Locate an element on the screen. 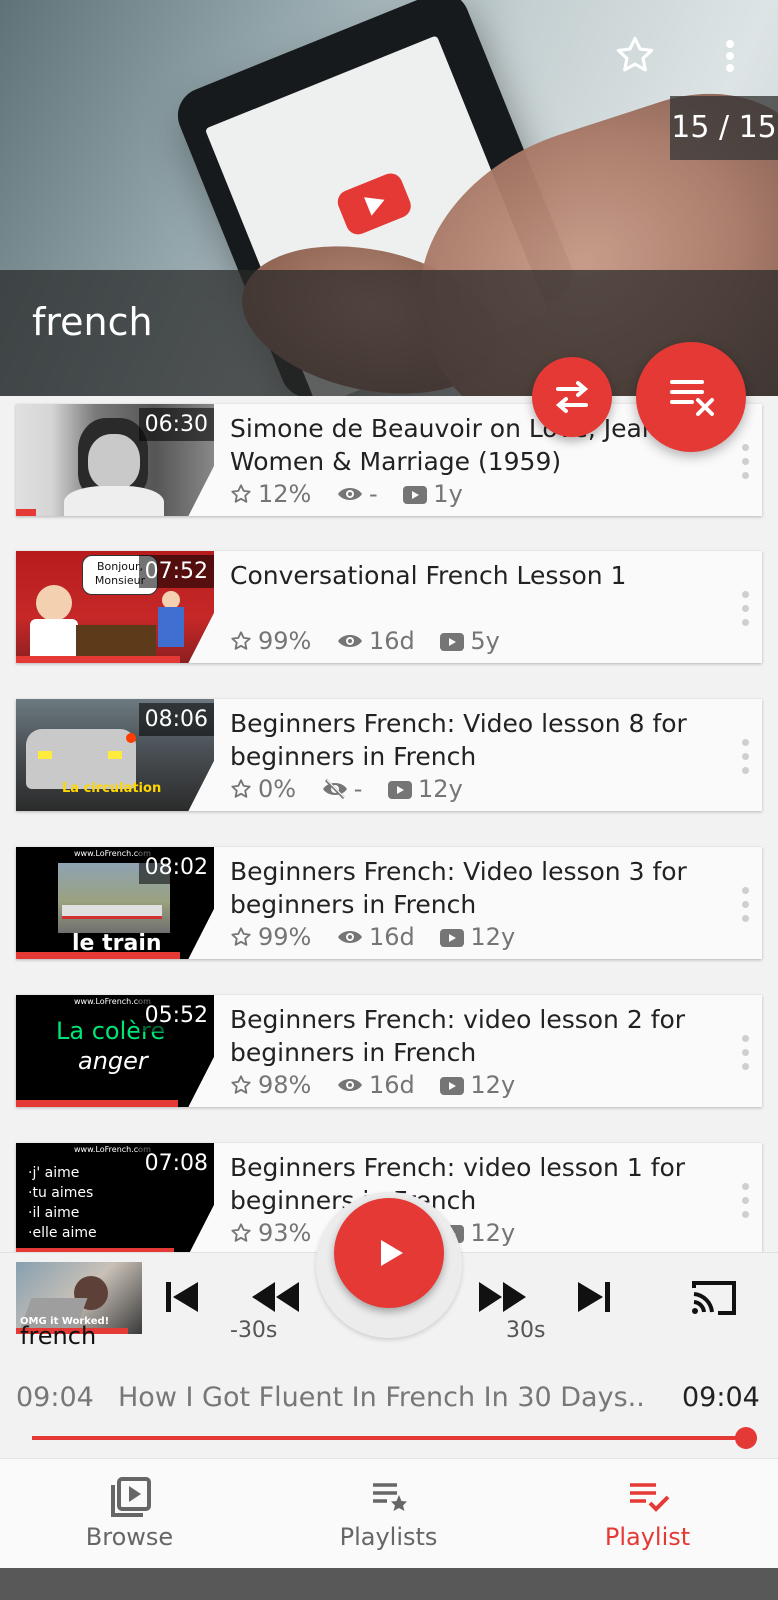 This screenshot has width=778, height=1600. video-library-icon is located at coordinates (130, 1497).